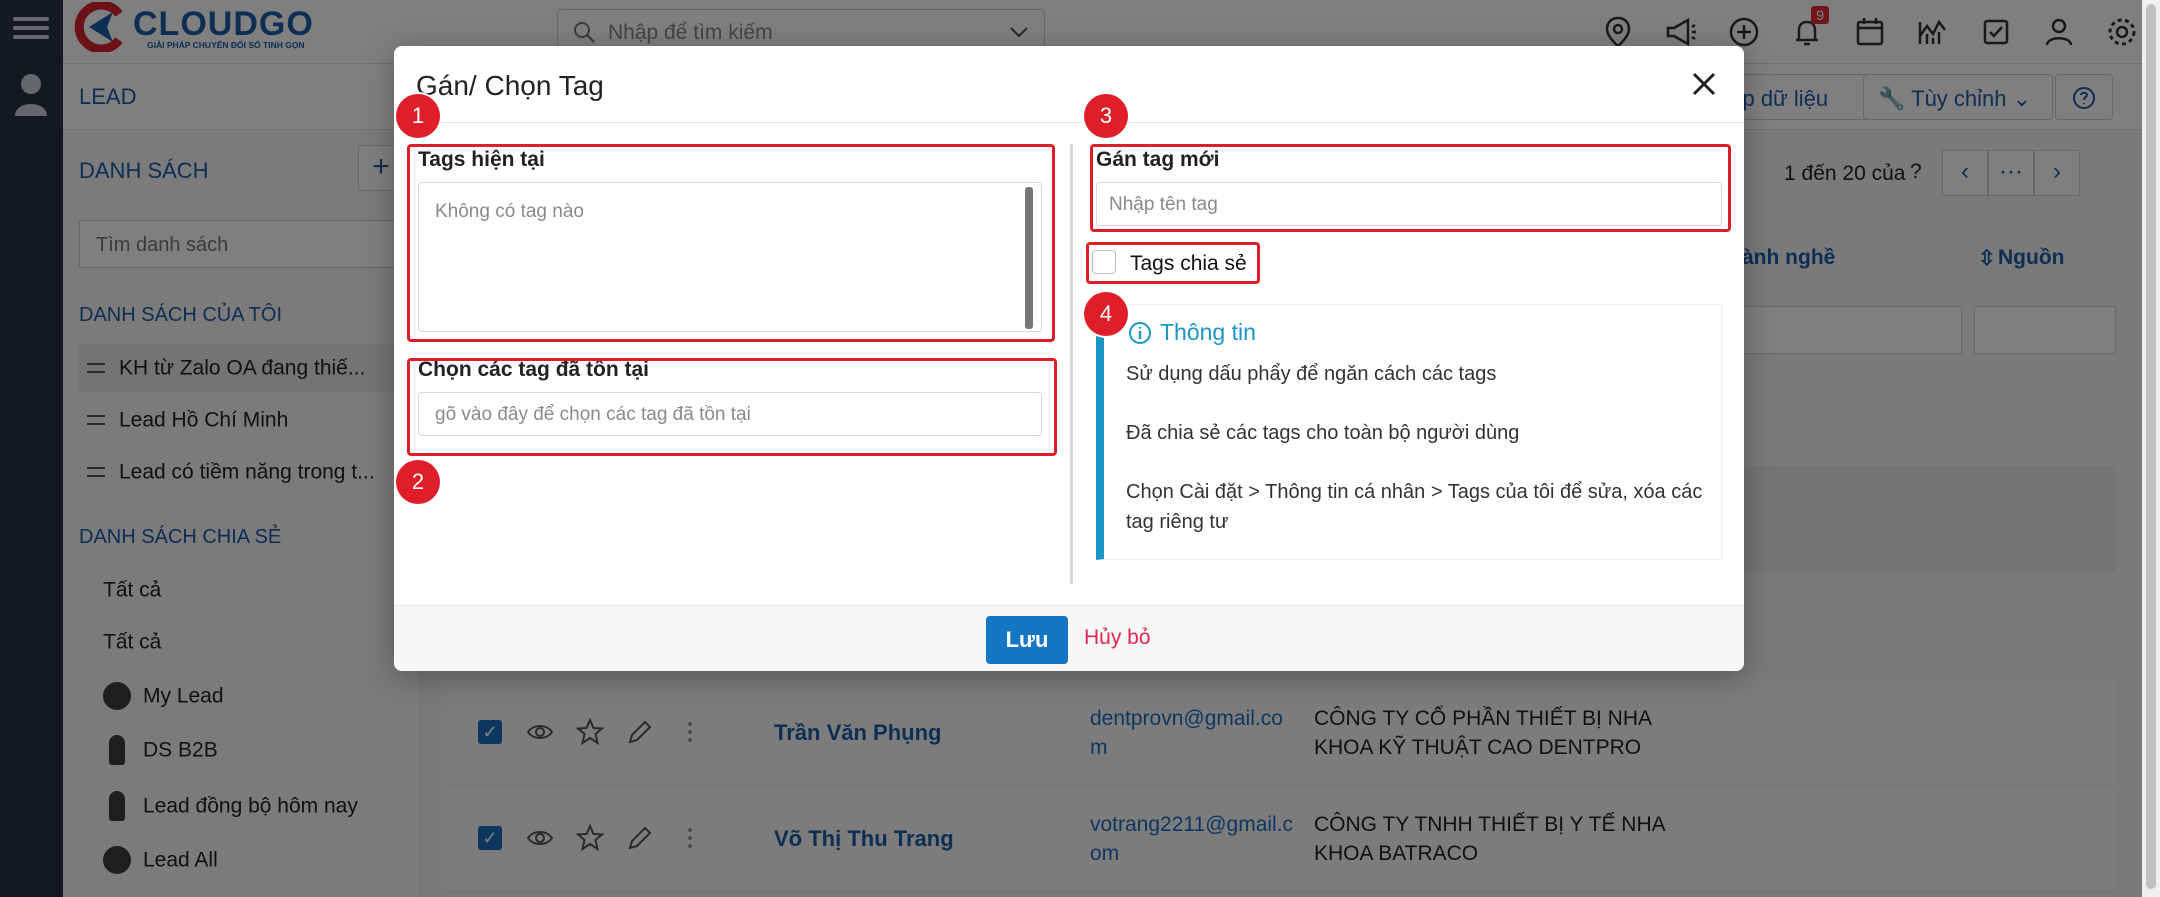 Image resolution: width=2160 pixels, height=897 pixels. I want to click on column-divider, so click(1071, 364).